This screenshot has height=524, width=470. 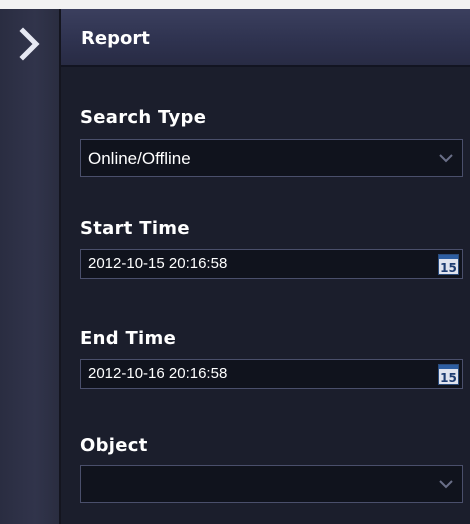 I want to click on search-type-select: Online/Offline, so click(x=271, y=158).